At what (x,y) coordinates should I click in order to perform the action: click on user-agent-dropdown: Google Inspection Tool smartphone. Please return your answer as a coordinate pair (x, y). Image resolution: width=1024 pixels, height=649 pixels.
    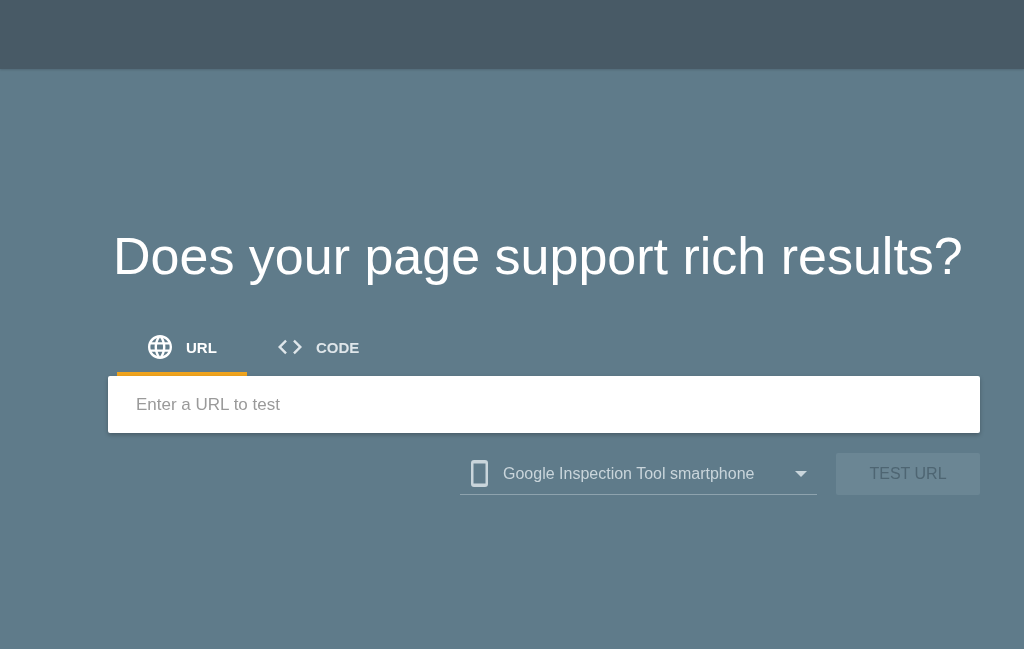
    Looking at the image, I should click on (638, 474).